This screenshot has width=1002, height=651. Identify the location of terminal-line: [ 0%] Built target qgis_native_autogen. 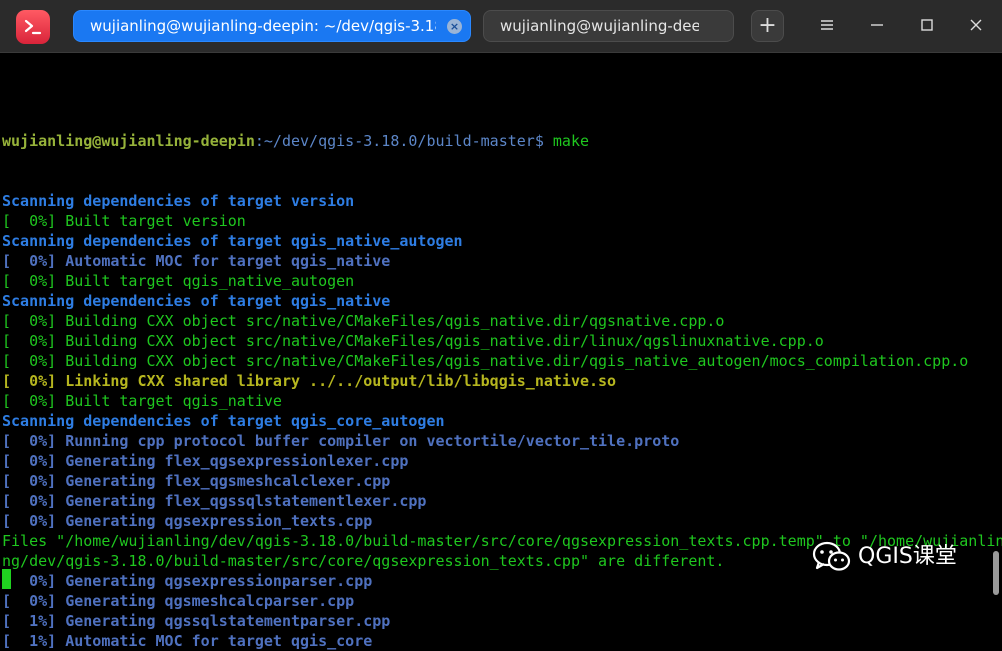
(178, 281).